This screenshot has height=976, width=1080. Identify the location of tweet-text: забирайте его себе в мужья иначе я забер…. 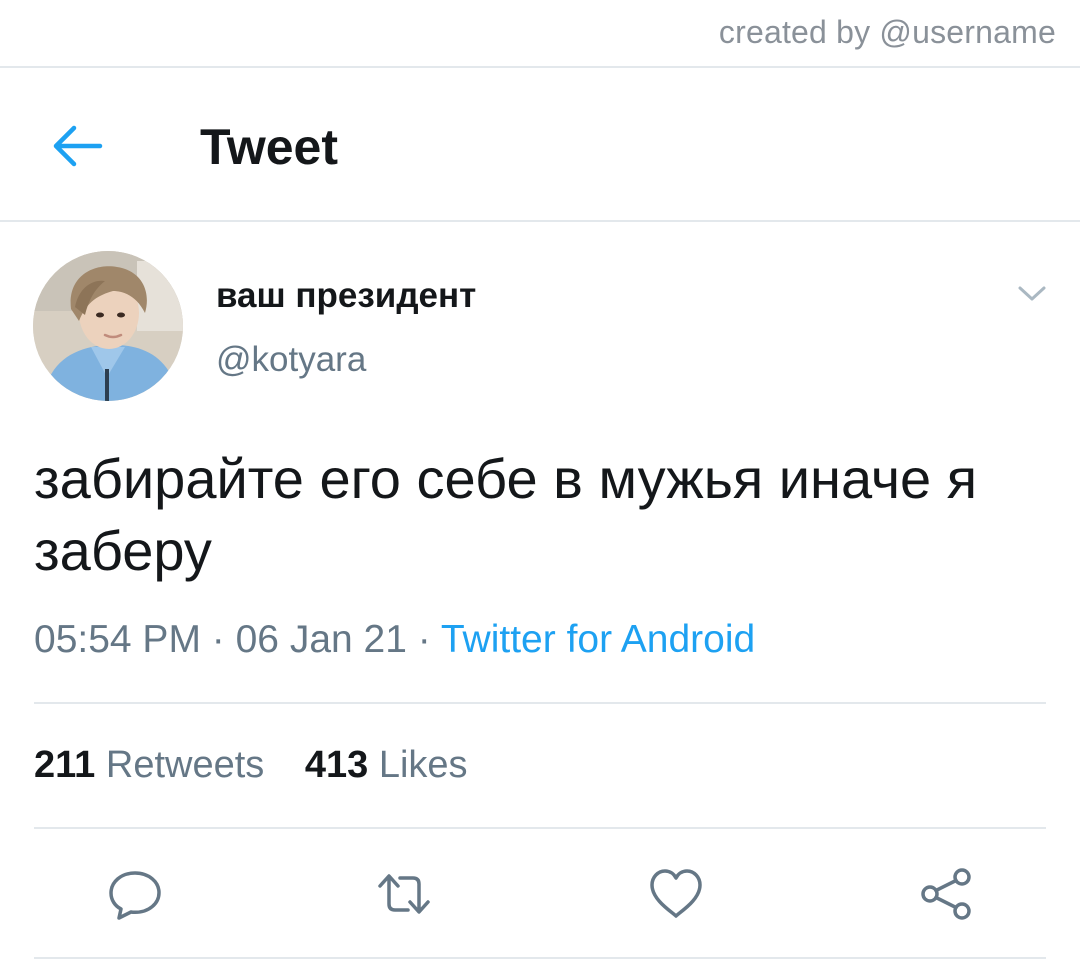
(506, 514).